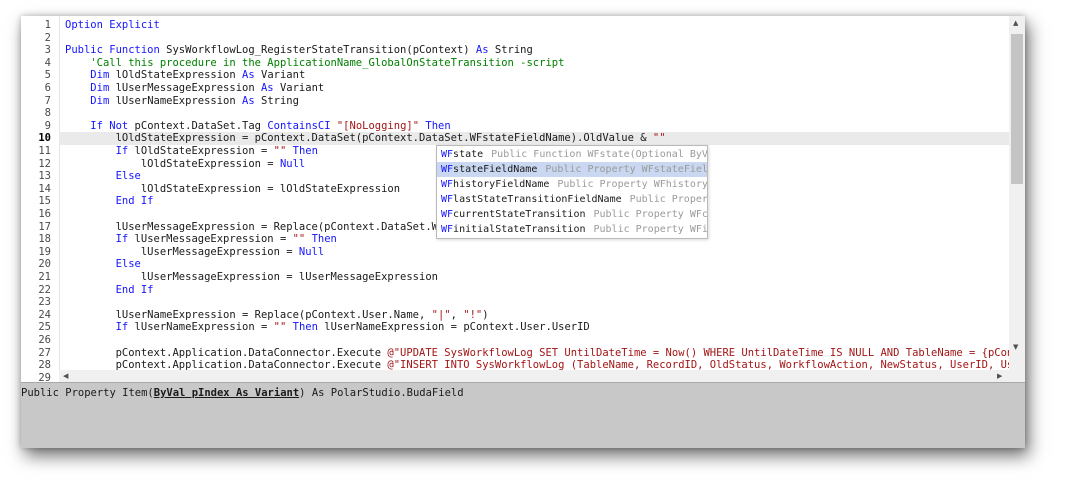 This screenshot has height=490, width=1066. What do you see at coordinates (44, 138) in the screenshot?
I see `line-number: 10` at bounding box center [44, 138].